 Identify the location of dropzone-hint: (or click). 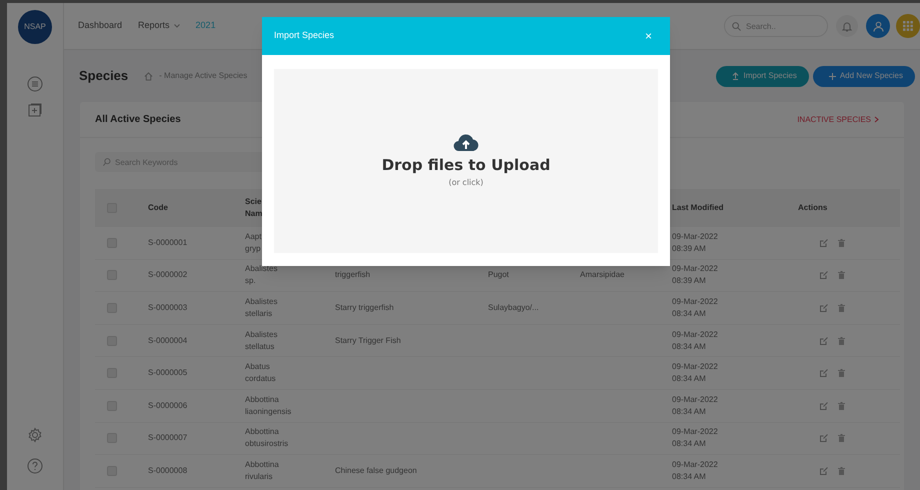
(466, 183).